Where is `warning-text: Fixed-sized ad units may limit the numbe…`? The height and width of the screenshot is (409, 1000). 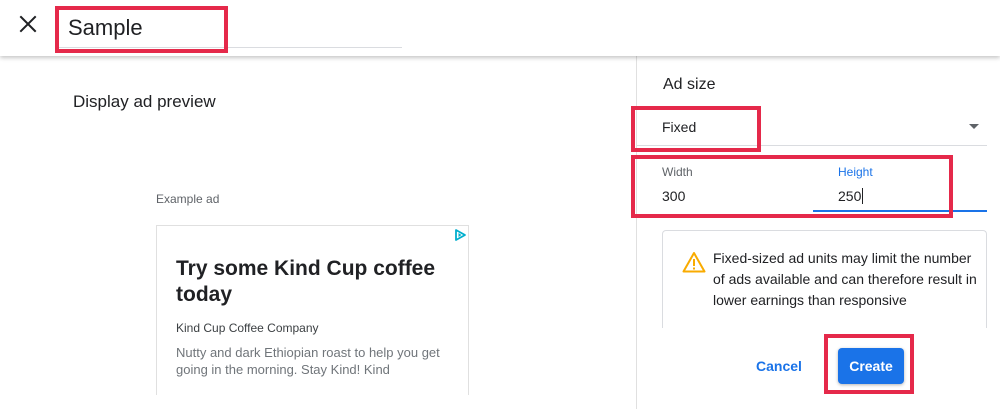
warning-text: Fixed-sized ad units may limit the numbe… is located at coordinates (845, 279).